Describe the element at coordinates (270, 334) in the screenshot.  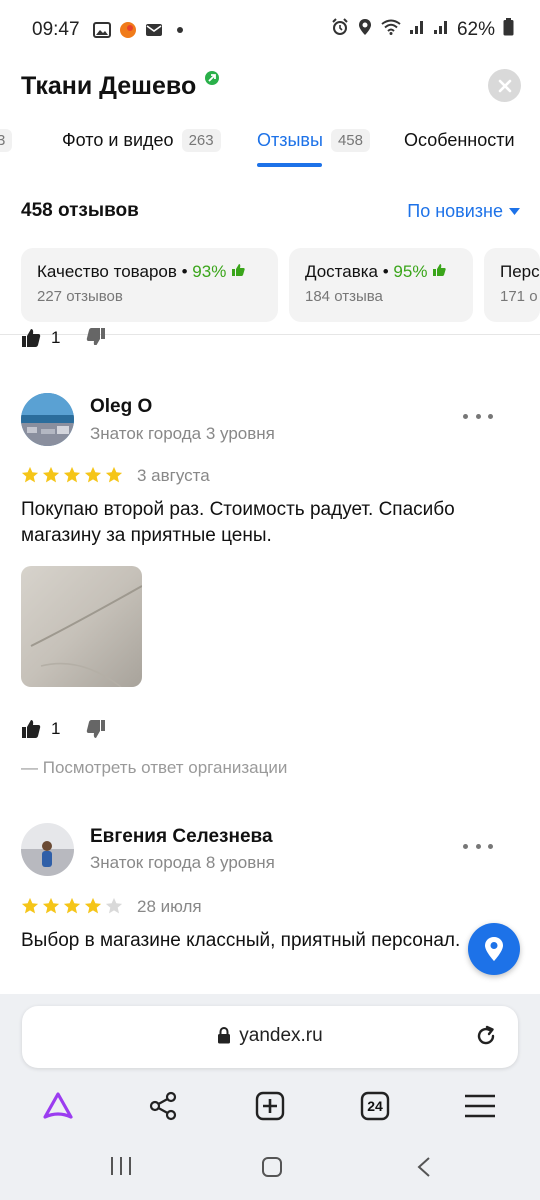
I see `header-divider` at that location.